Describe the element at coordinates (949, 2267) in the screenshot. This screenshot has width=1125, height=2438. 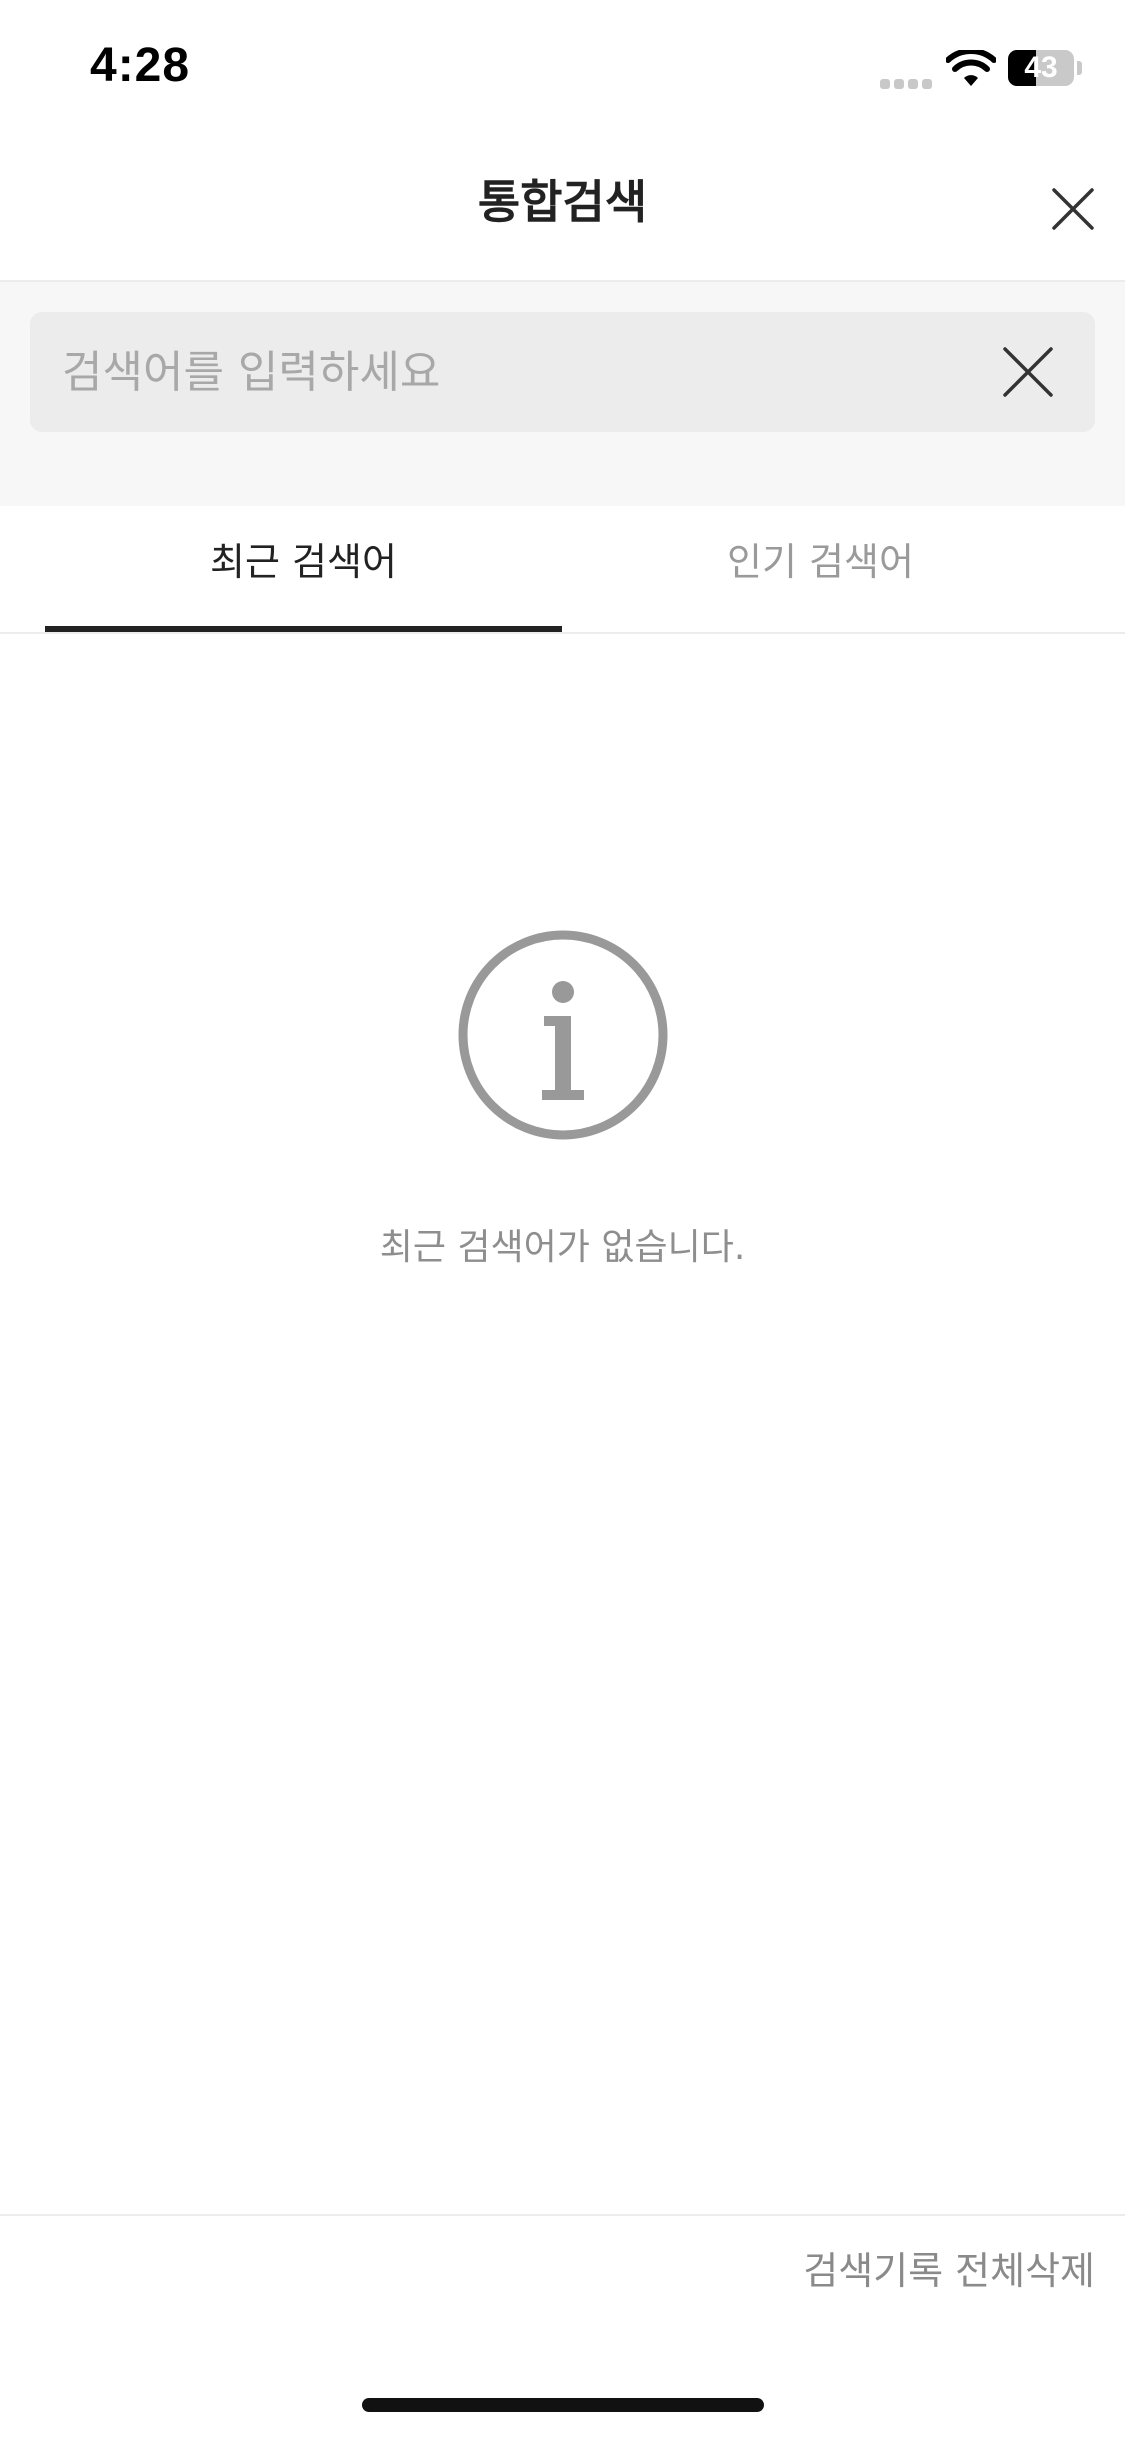
I see `delete-all-history-button: 검색기록 전체삭제` at that location.